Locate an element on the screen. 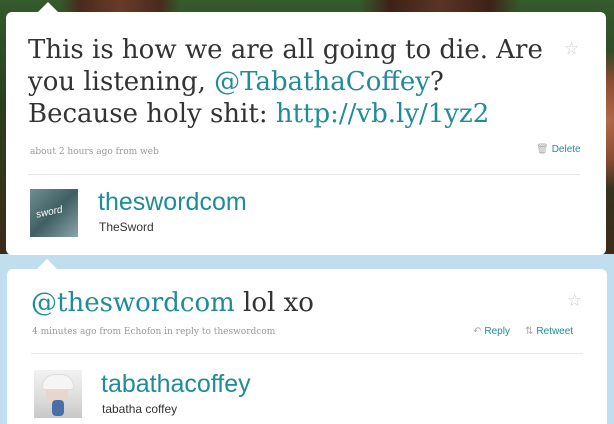  reply-label: Reply is located at coordinates (497, 331).